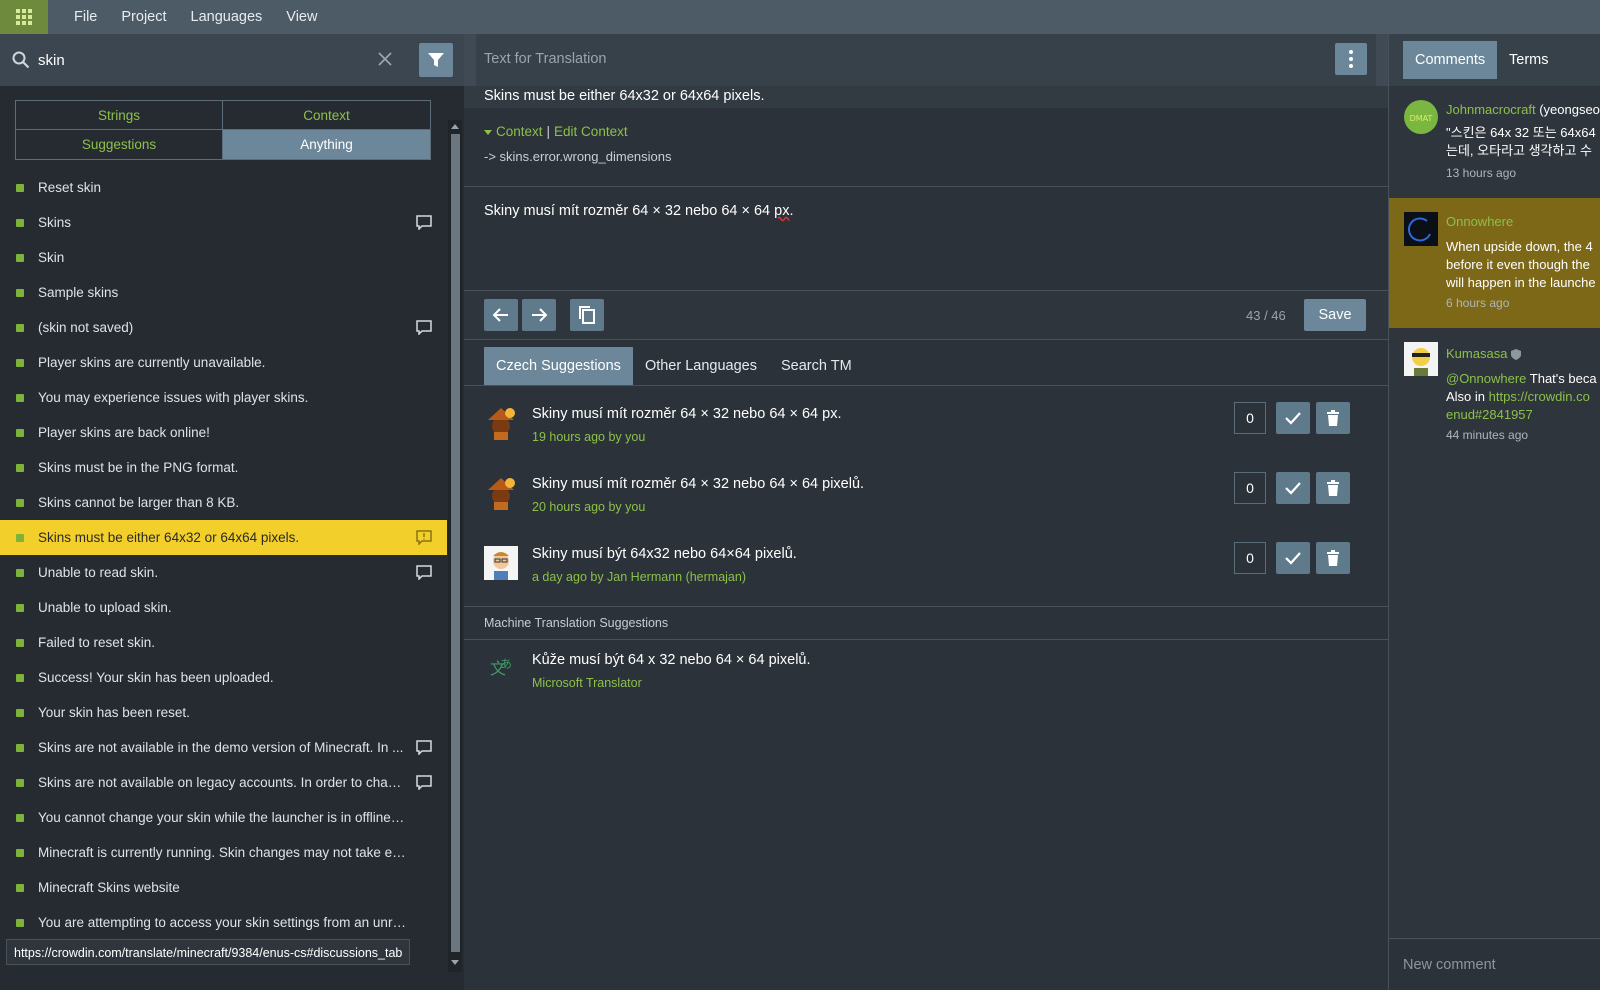 This screenshot has height=990, width=1600. I want to click on comment-author: Onnowhere, so click(1479, 221).